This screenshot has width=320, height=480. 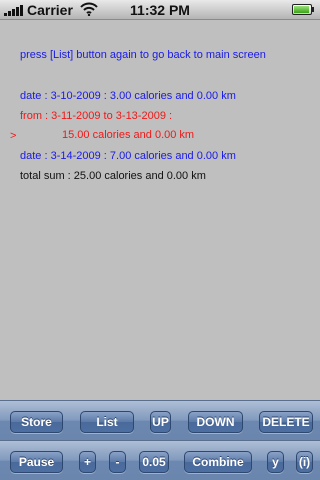 I want to click on toolbar-bottom: Pause + - 0.05 Combine y (i), so click(x=160, y=460).